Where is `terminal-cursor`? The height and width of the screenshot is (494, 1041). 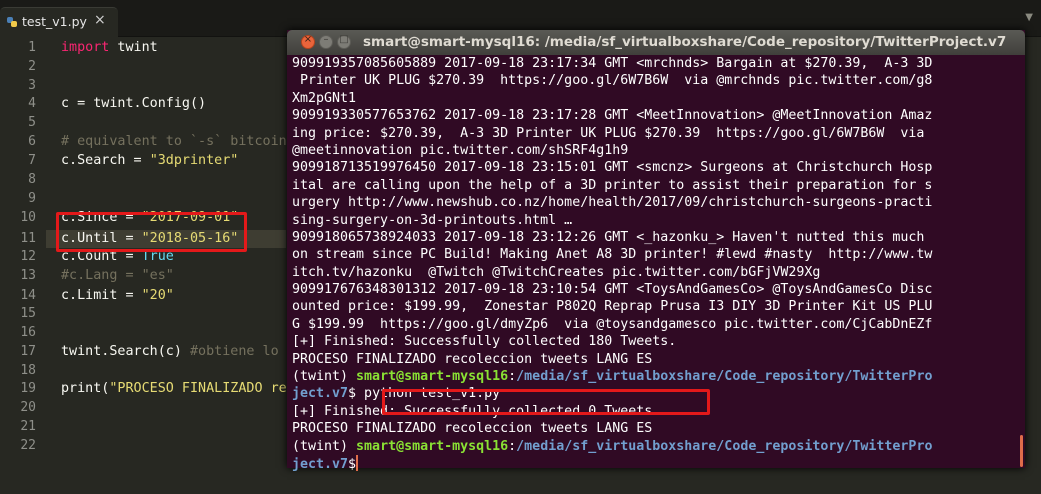
terminal-cursor is located at coordinates (357, 462).